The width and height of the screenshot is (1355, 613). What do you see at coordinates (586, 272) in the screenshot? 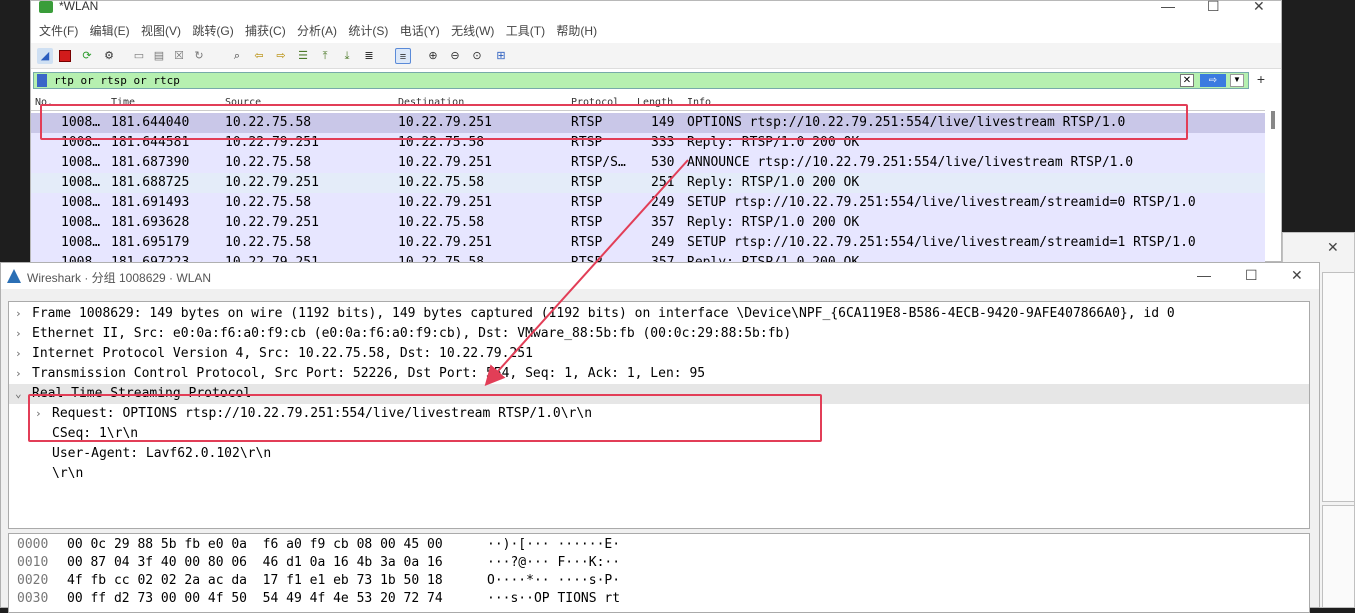
I see `annotation-arrow` at bounding box center [586, 272].